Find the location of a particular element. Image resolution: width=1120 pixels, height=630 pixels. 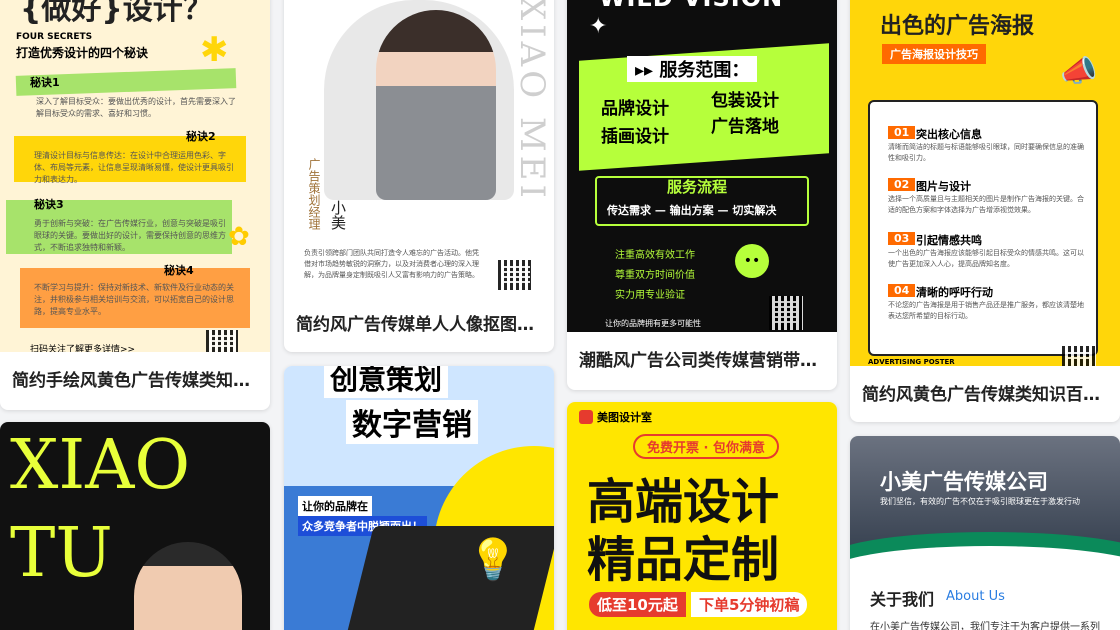

bullet-item: 尊重双方时间价值 is located at coordinates (655, 275).